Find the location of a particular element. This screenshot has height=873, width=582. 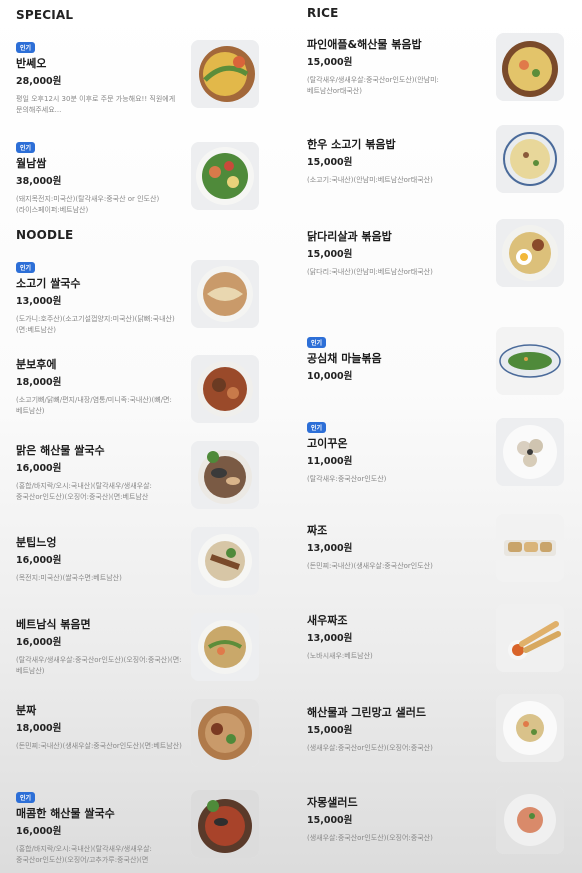

item-desc: (탈각새우/생새우살:중국산or인도산)(오징어:중국산)(면:베트남산) is located at coordinates (99, 665).